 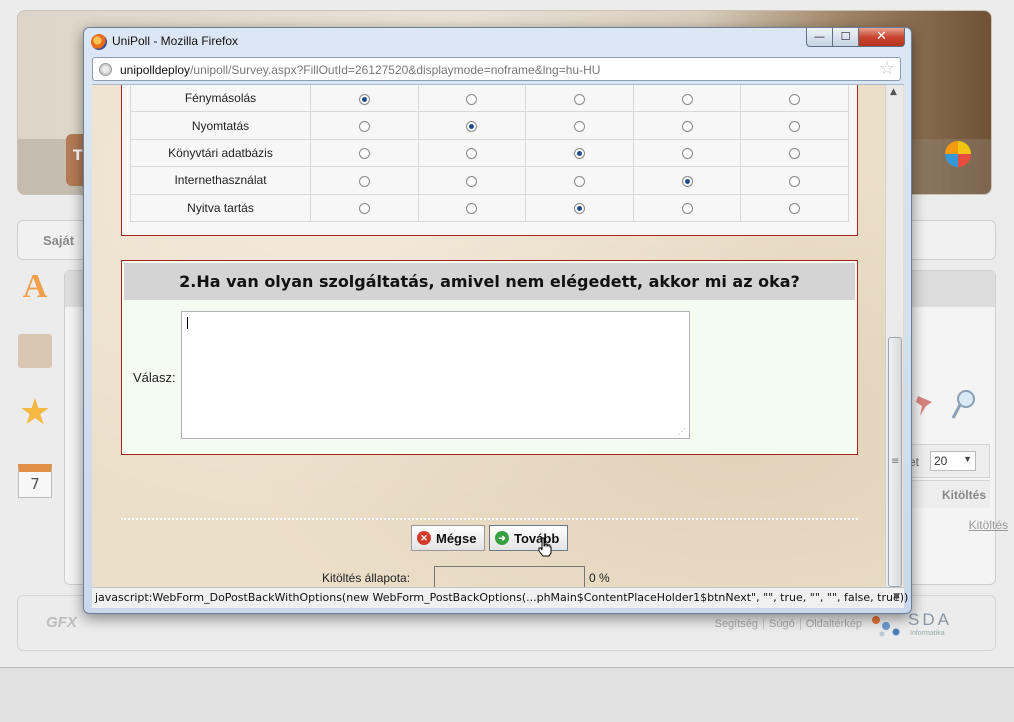 What do you see at coordinates (930, 619) in the screenshot?
I see `sda-letters: SDA` at bounding box center [930, 619].